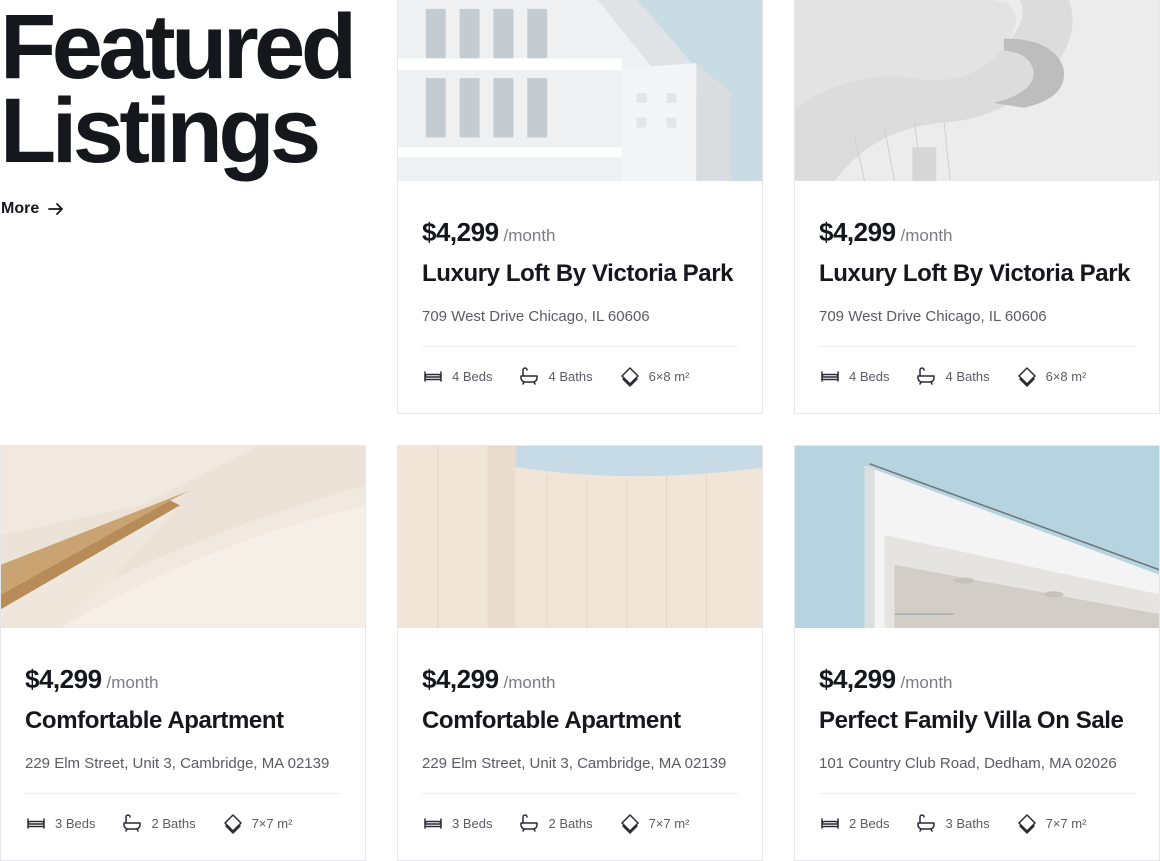  What do you see at coordinates (160, 131) in the screenshot?
I see `page-title-line-2: Listings` at bounding box center [160, 131].